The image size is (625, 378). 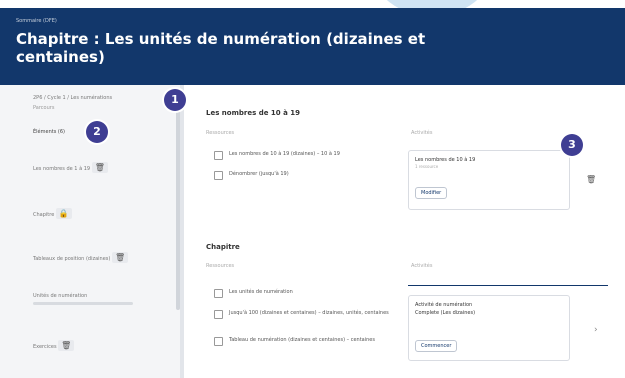 What do you see at coordinates (60, 296) in the screenshot?
I see `sidebar-item-label: Unités de numération` at bounding box center [60, 296].